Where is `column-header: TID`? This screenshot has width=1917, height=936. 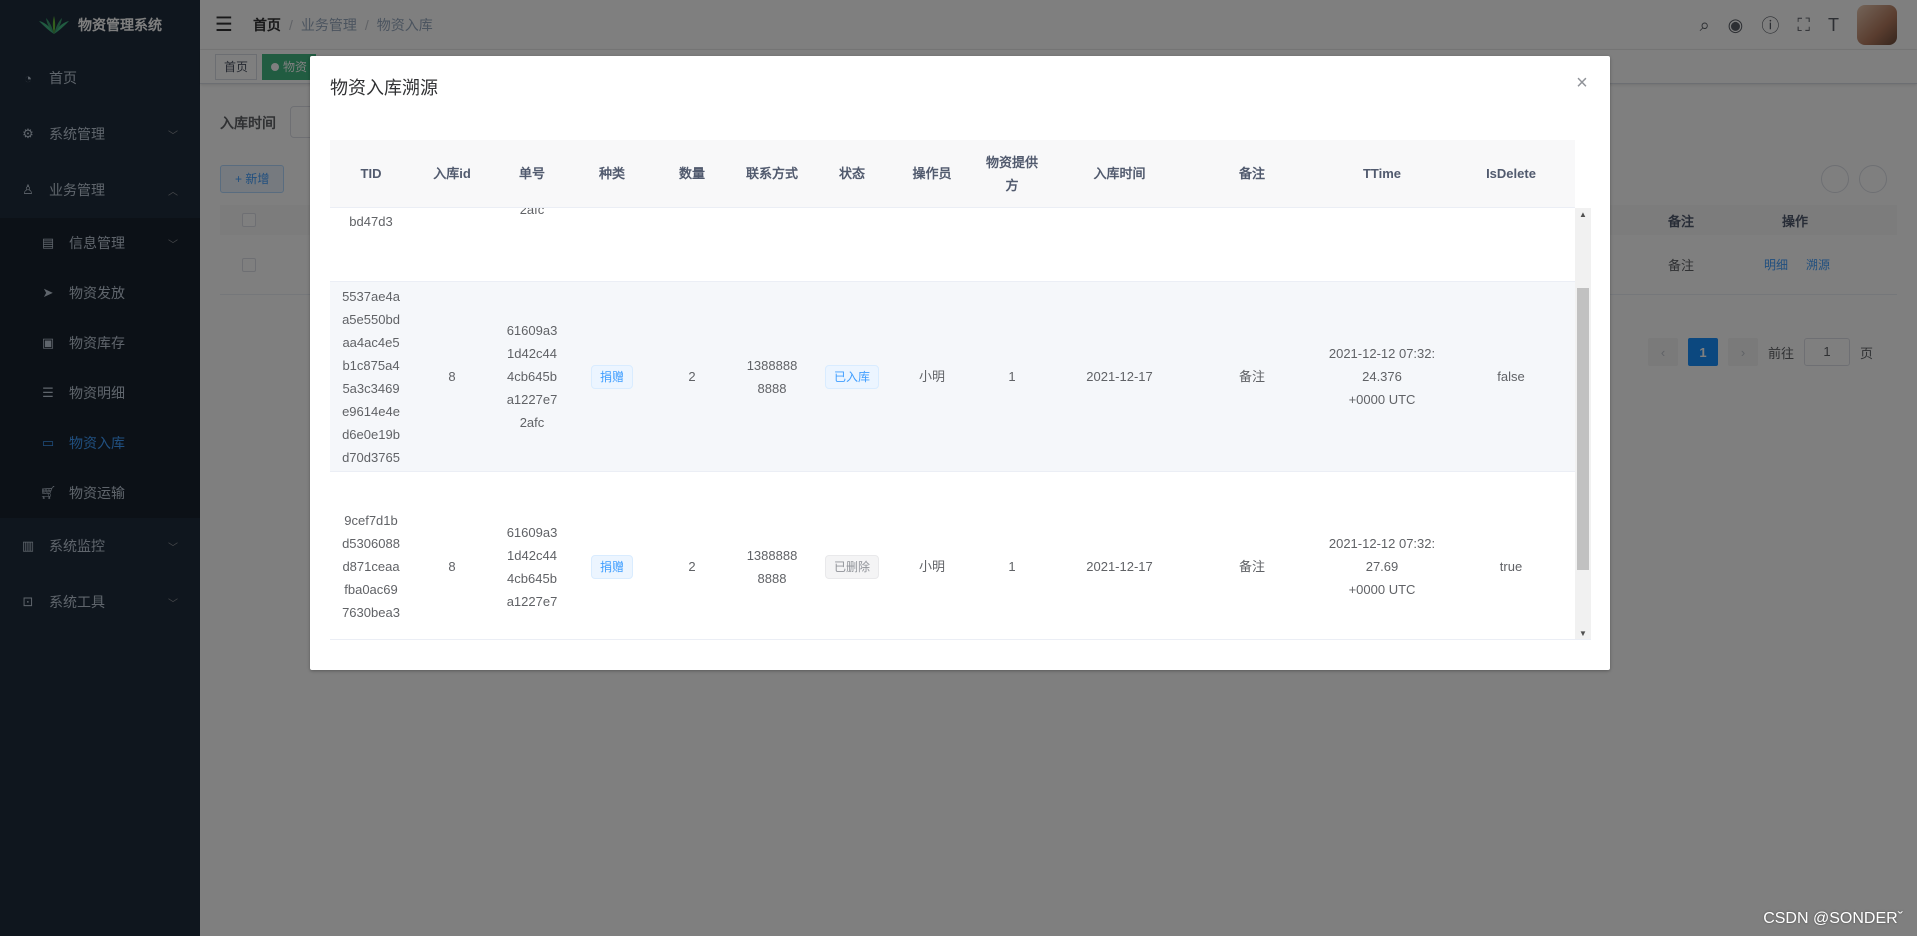 column-header: TID is located at coordinates (371, 173).